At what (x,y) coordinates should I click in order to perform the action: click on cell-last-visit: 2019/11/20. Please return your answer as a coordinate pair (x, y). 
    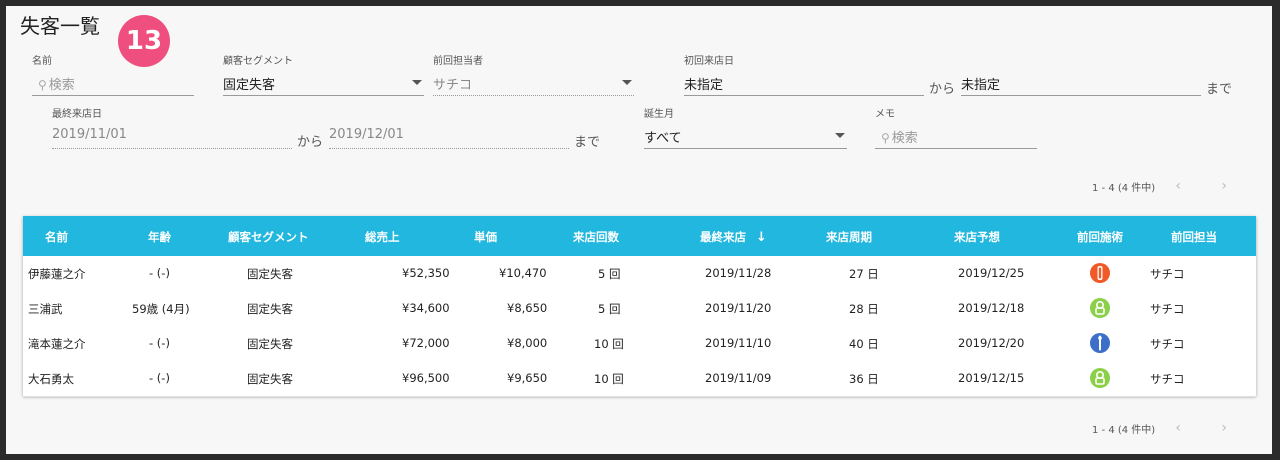
    Looking at the image, I should click on (738, 308).